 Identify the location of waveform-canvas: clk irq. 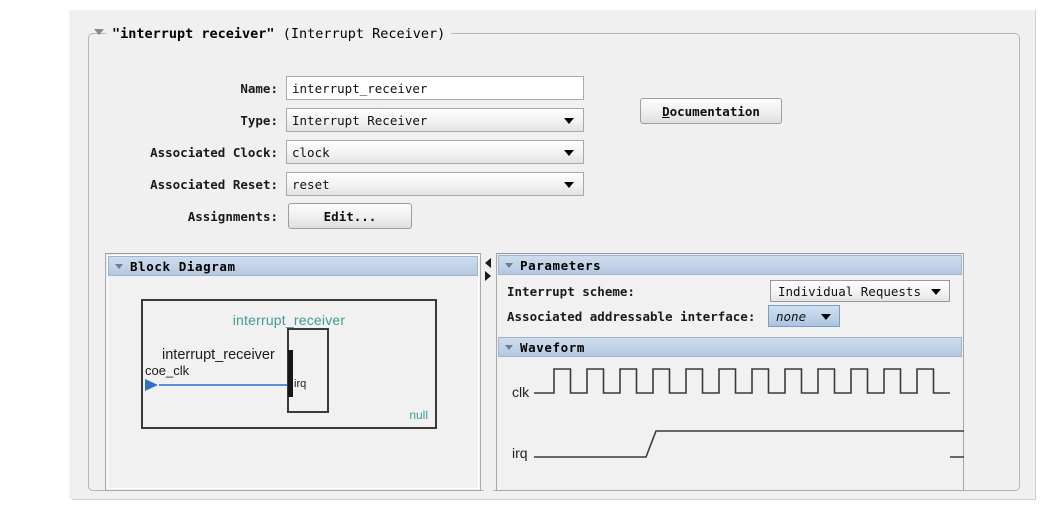
(731, 417).